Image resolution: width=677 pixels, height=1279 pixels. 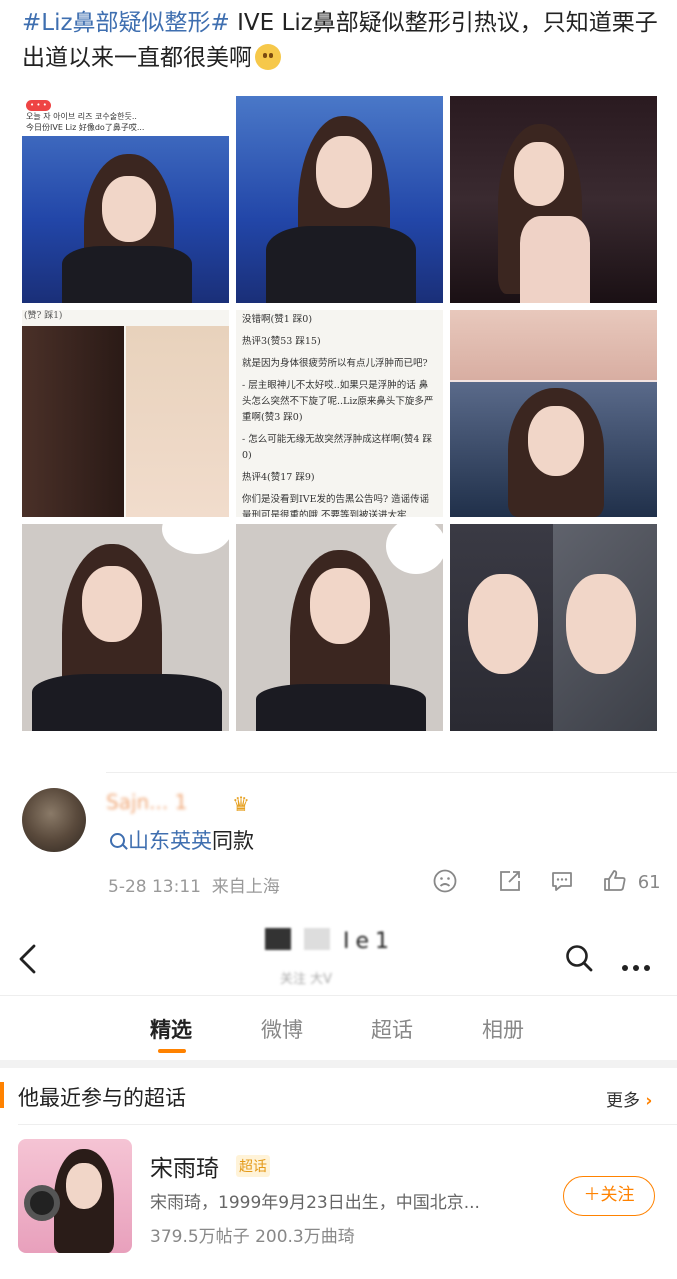 I want to click on topic-stats: 379.5万帖子 200.3万曲琦, so click(x=252, y=1237).